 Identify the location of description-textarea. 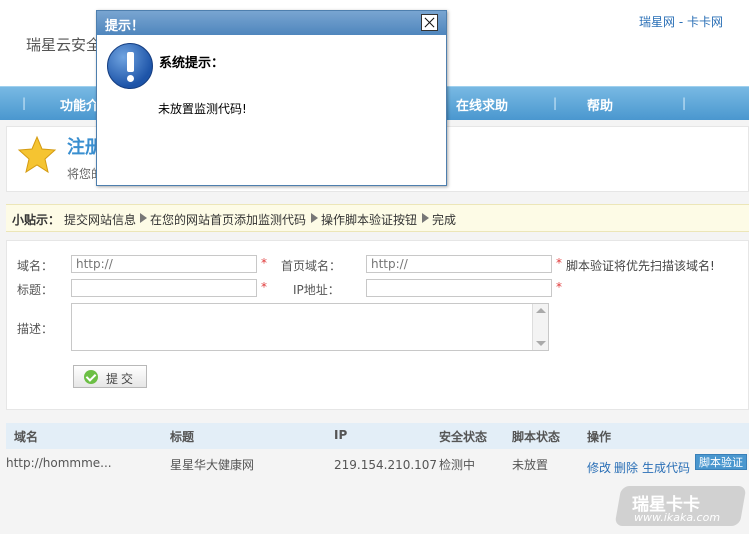
(310, 327).